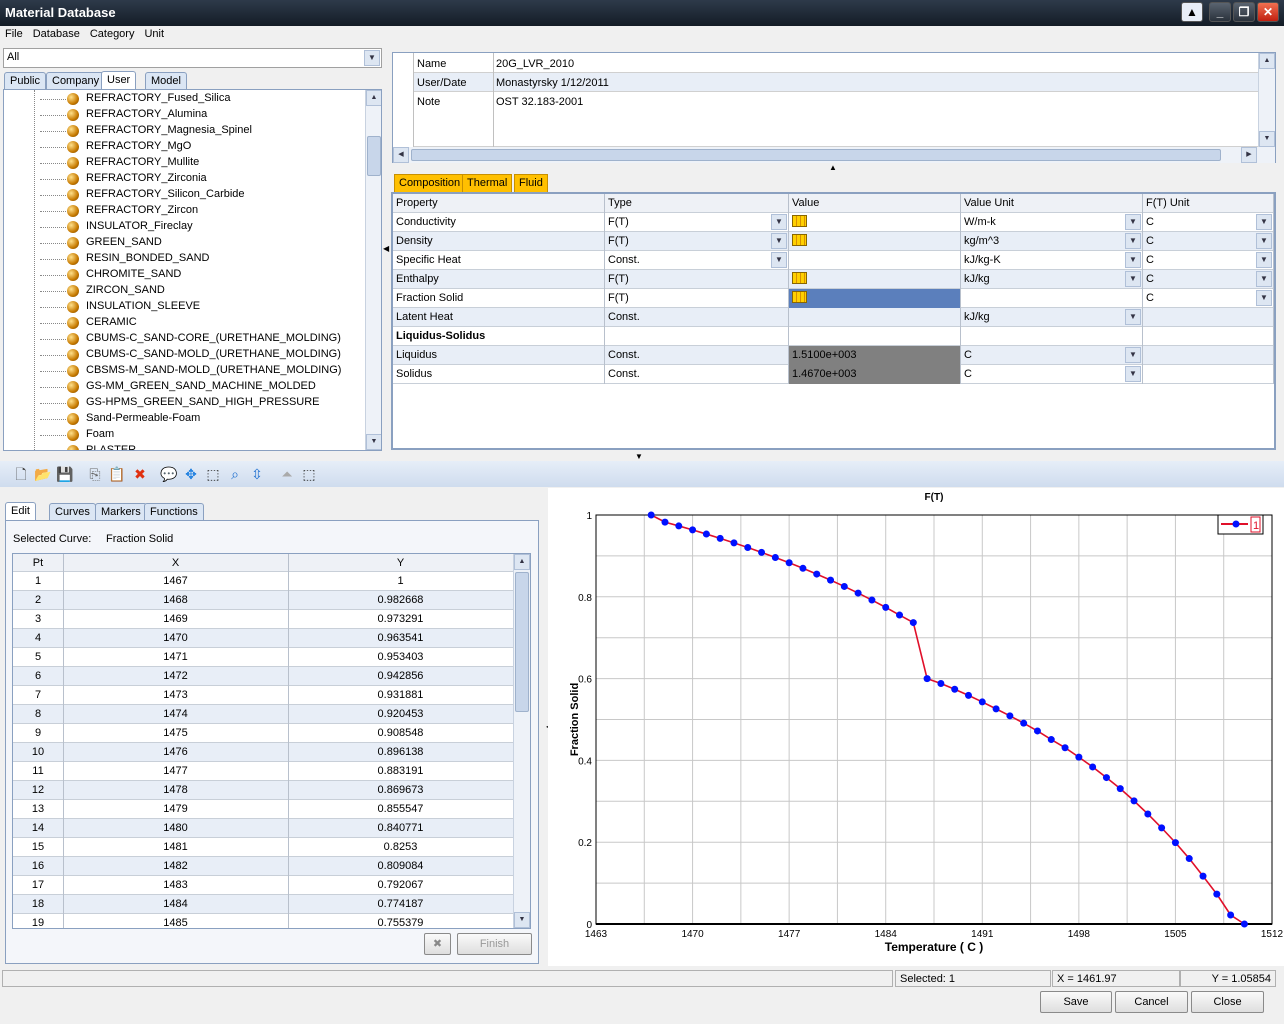 The image size is (1284, 1024). What do you see at coordinates (263, 733) in the screenshot?
I see `table-row: 9 1475 0.908548` at bounding box center [263, 733].